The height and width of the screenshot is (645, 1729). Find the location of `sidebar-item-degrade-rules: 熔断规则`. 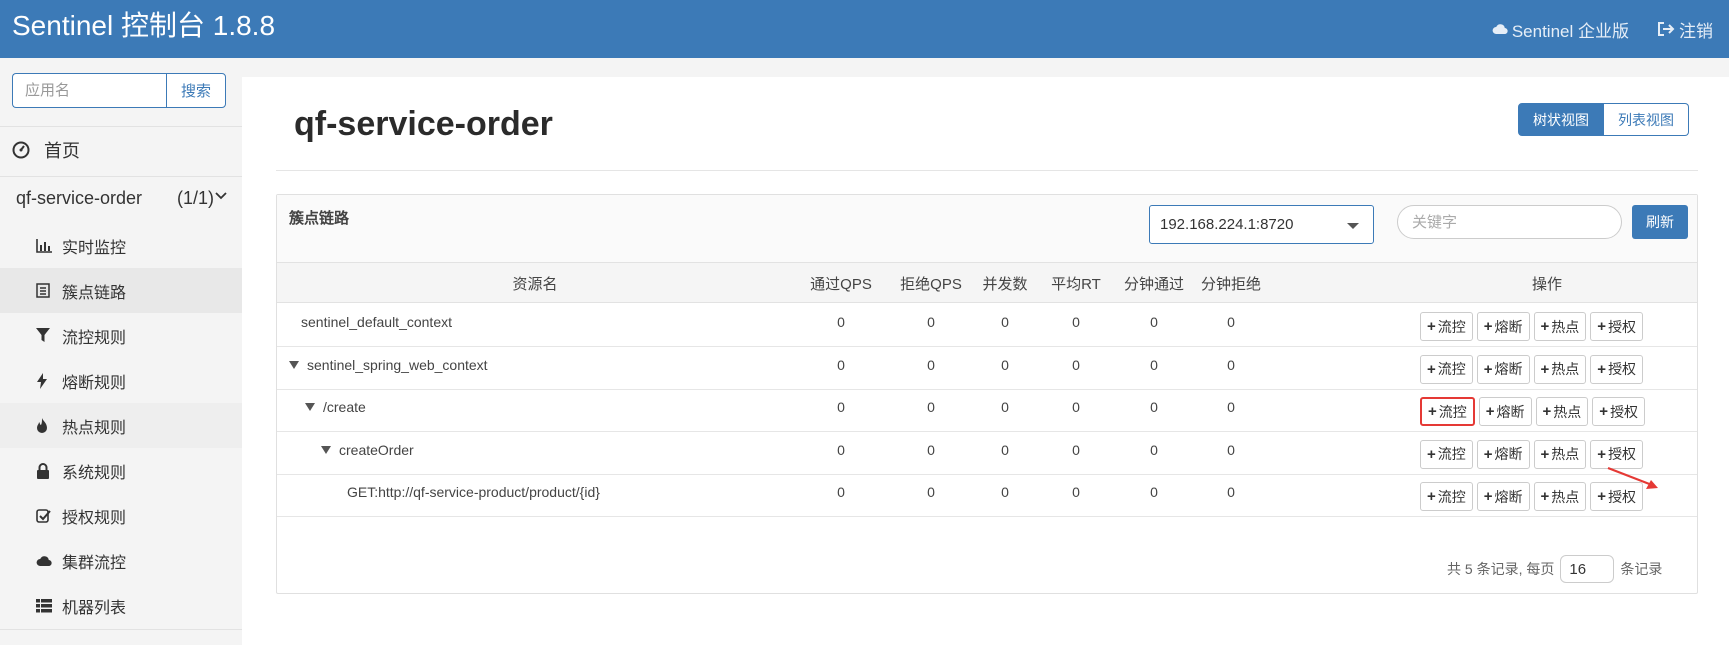

sidebar-item-degrade-rules: 熔断规则 is located at coordinates (121, 380).